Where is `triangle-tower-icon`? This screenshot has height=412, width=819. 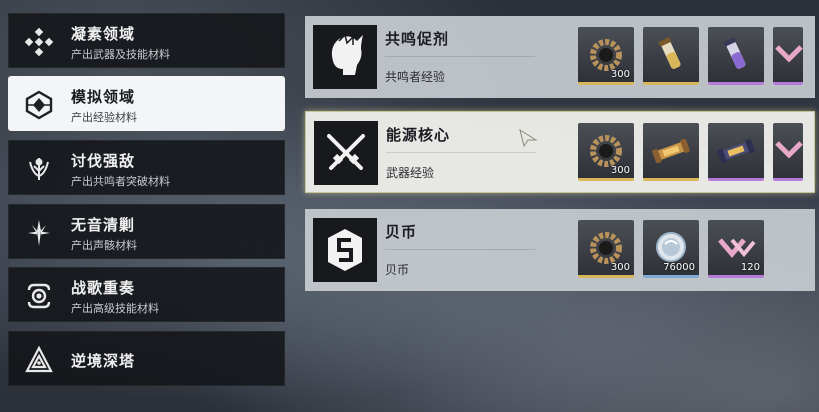
triangle-tower-icon is located at coordinates (39, 360).